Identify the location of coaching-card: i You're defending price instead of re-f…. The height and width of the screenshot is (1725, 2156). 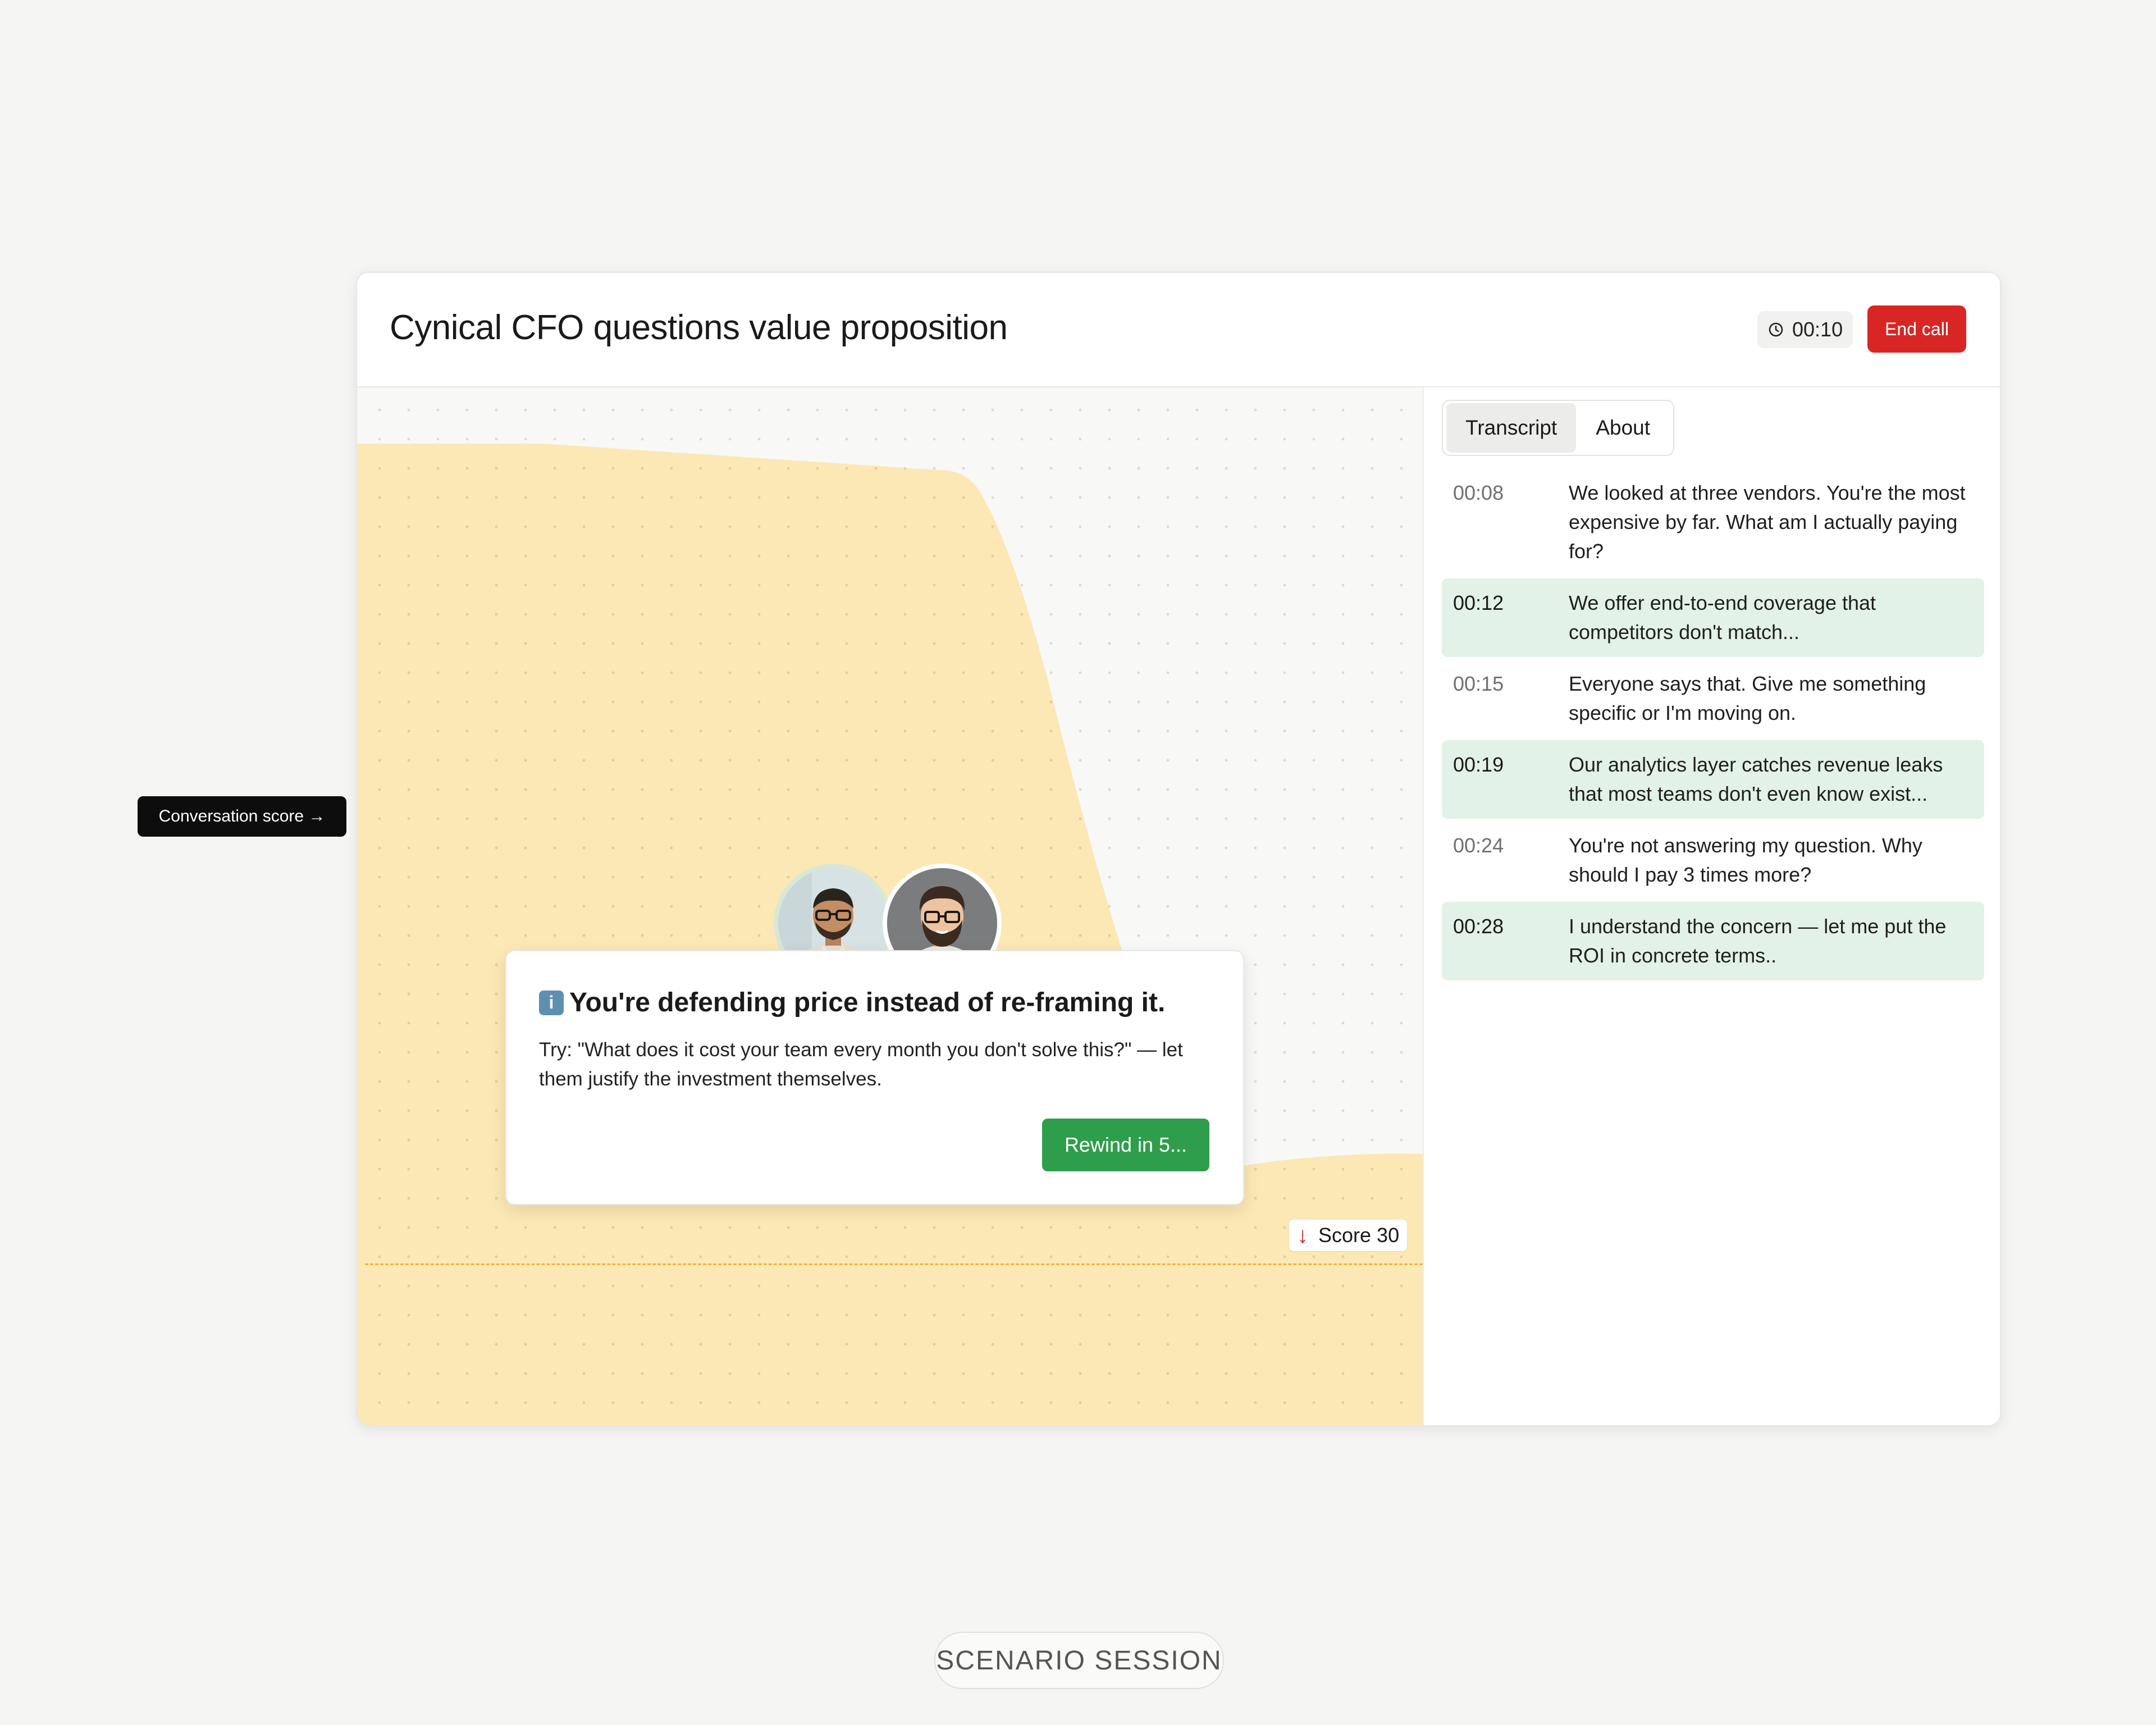
(874, 1077).